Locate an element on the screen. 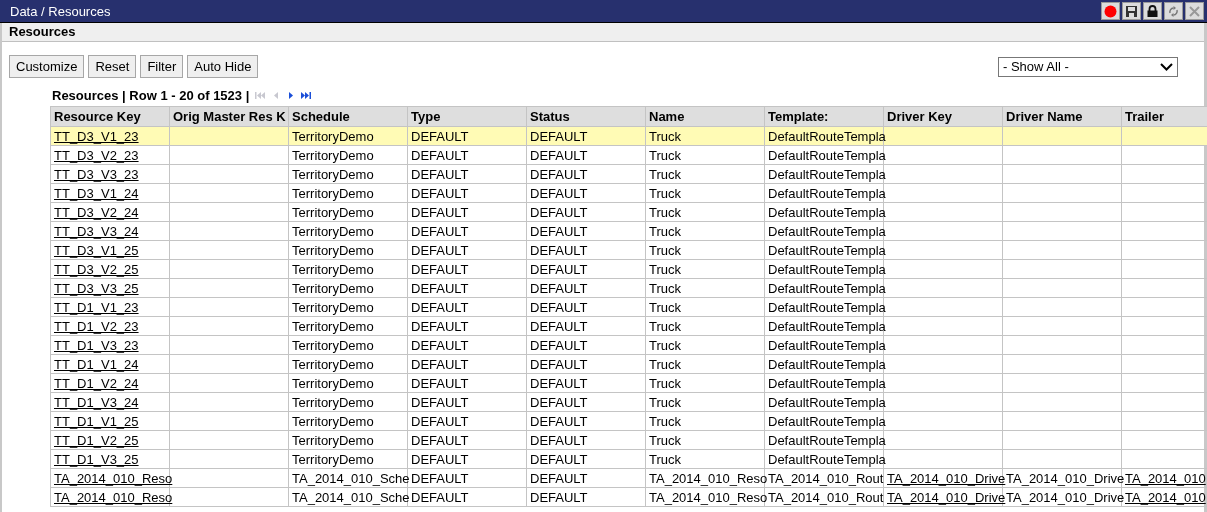  column-header: Driver Name is located at coordinates (1062, 116).